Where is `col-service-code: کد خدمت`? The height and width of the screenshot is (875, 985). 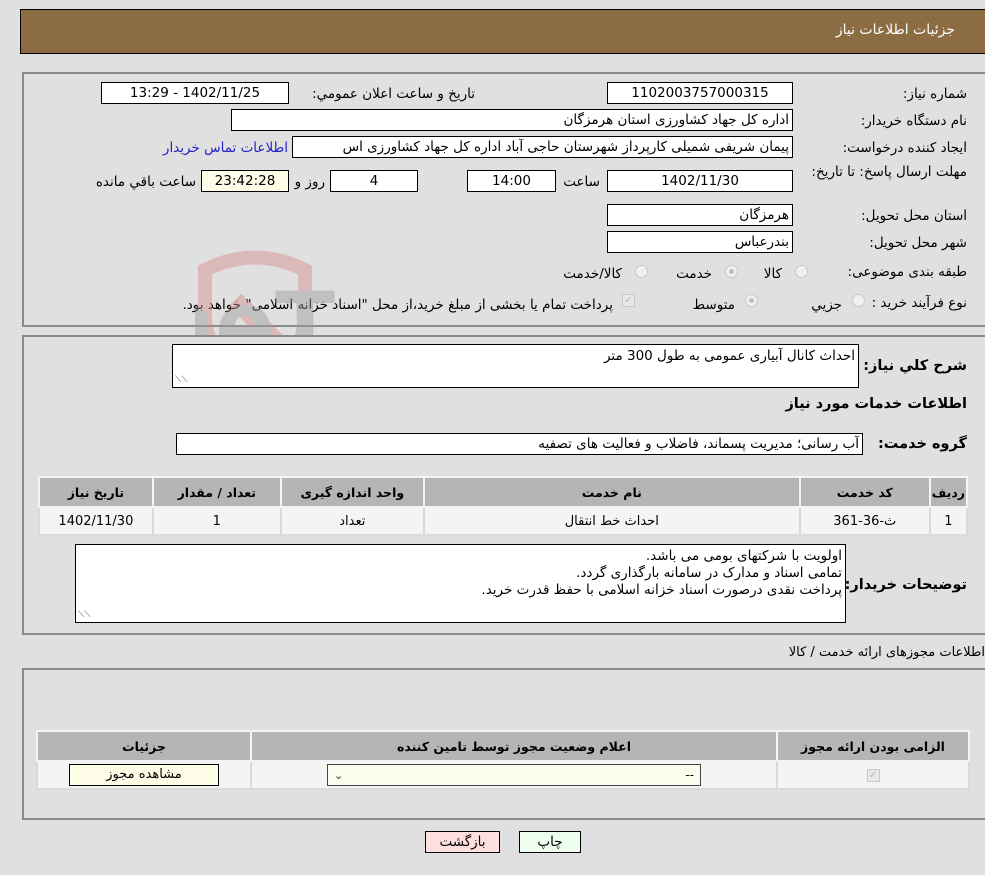
col-service-code: کد خدمت is located at coordinates (864, 492).